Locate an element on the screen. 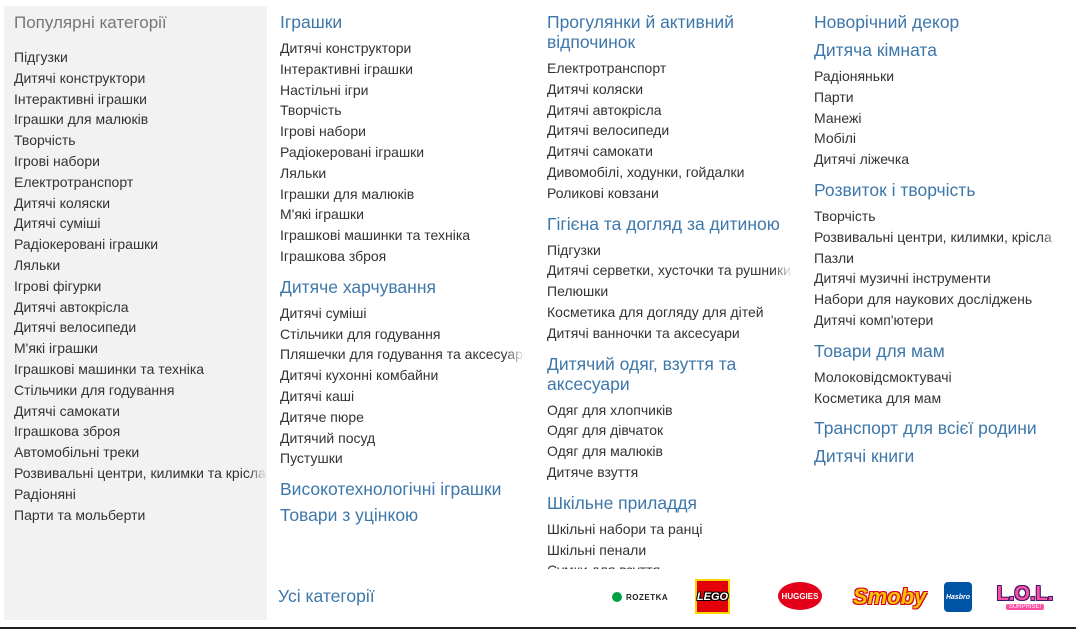  category-link: Дитячі ліжечка is located at coordinates (938, 159).